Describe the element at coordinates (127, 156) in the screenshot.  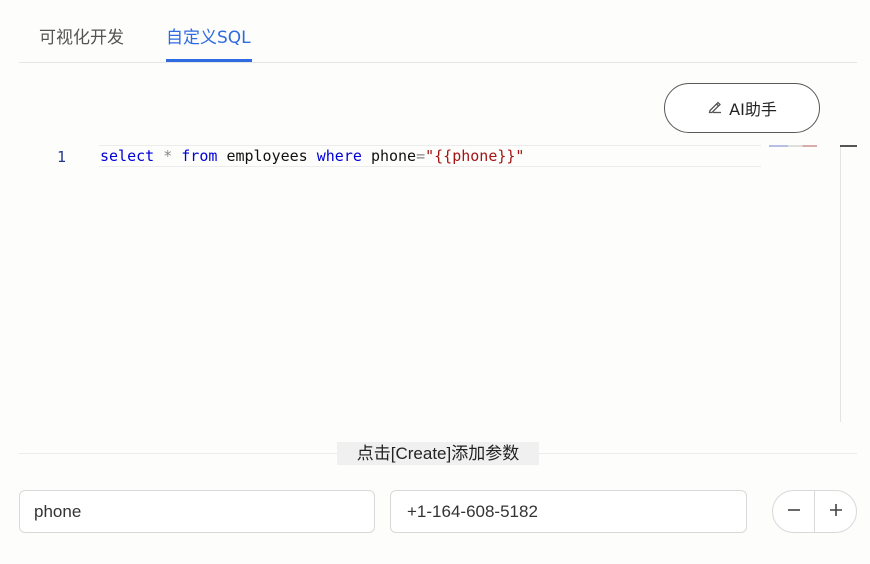
I see `keyword-select: select` at that location.